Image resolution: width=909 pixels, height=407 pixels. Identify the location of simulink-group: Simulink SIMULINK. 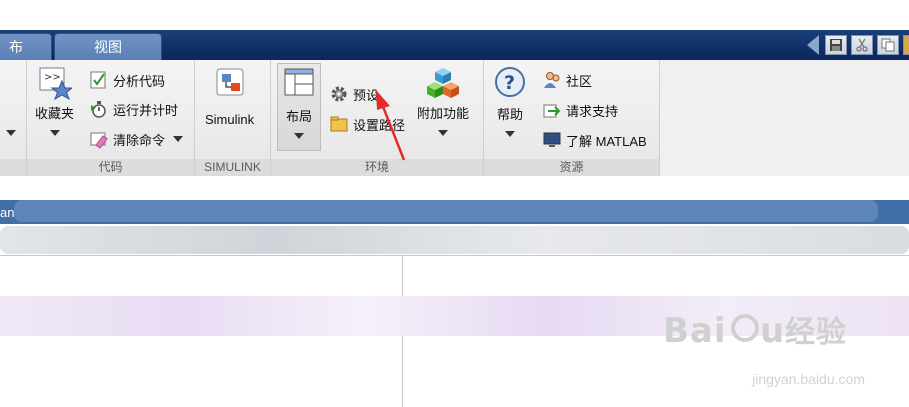
(233, 118).